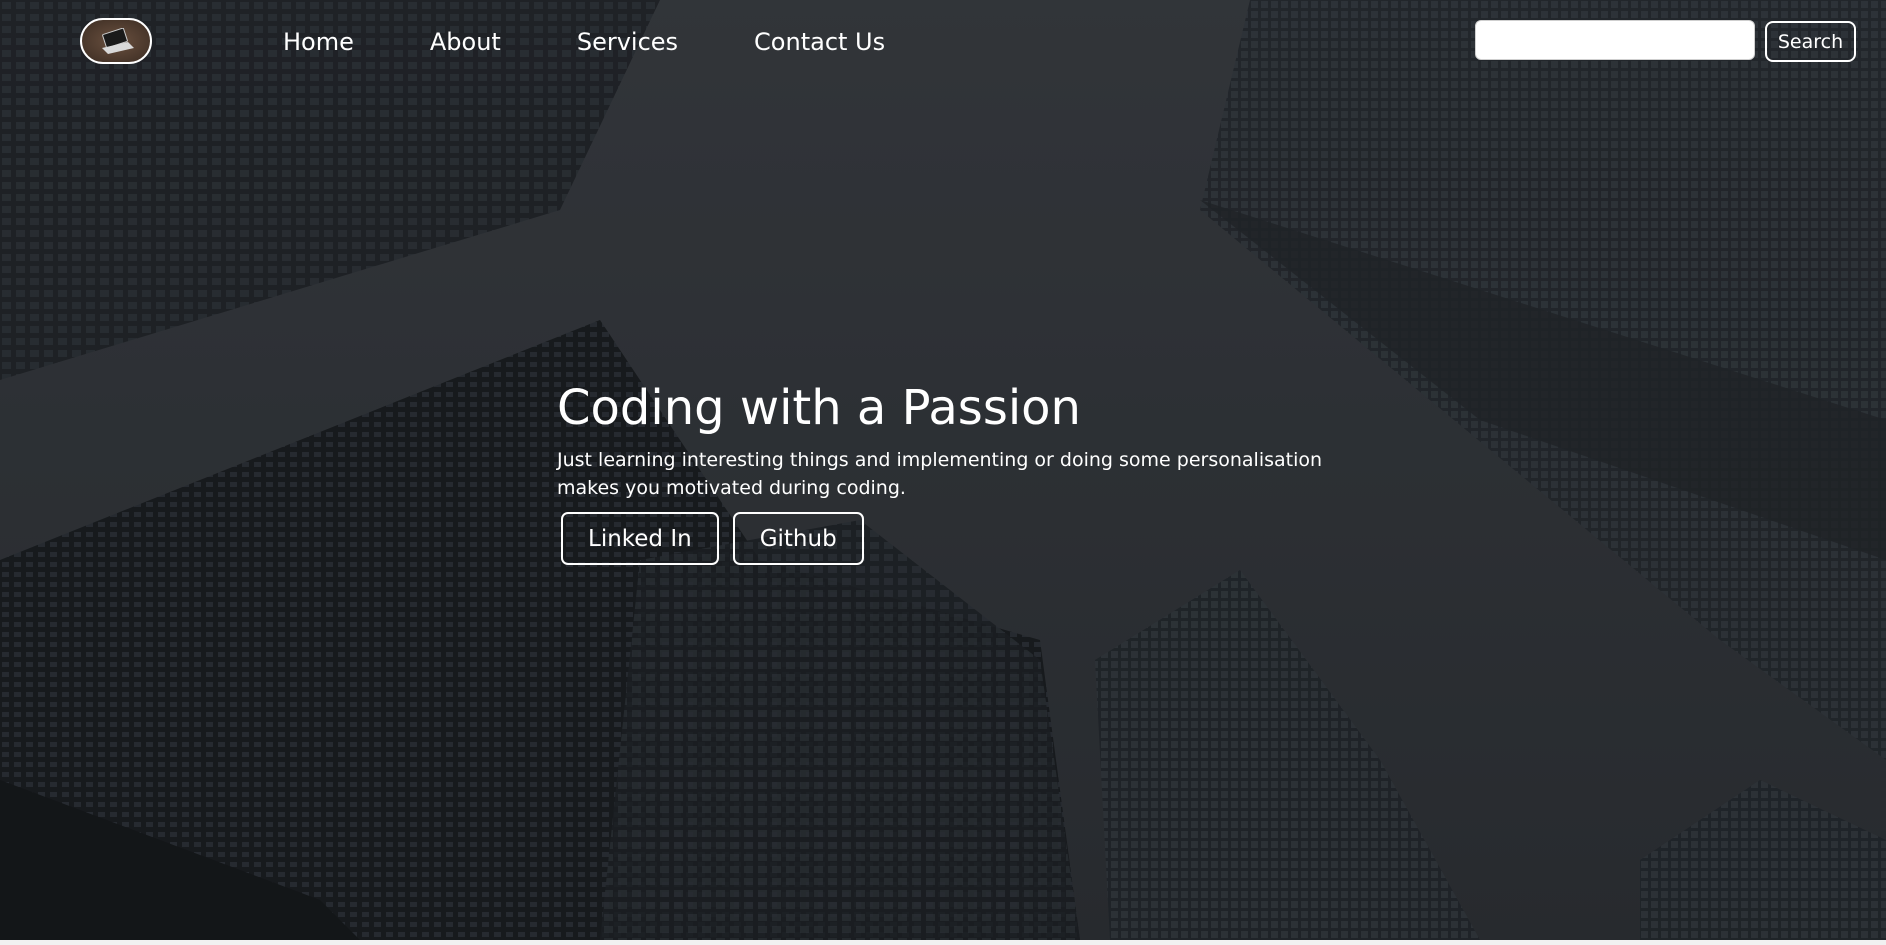  I want to click on search-button: Search, so click(1810, 41).